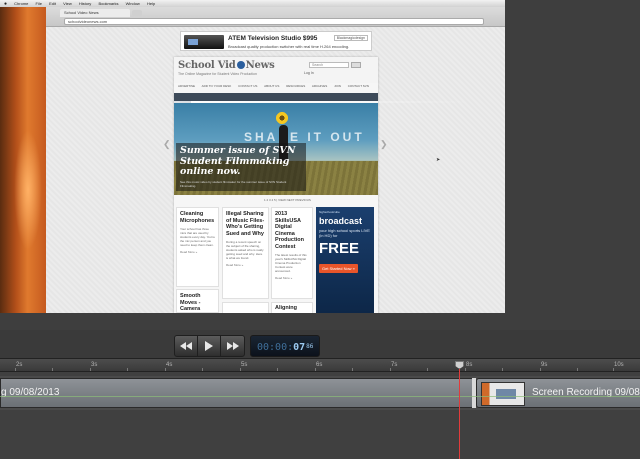 This screenshot has height=459, width=640. Describe the element at coordinates (94, 365) in the screenshot. I see `ruler-label: 3s` at that location.